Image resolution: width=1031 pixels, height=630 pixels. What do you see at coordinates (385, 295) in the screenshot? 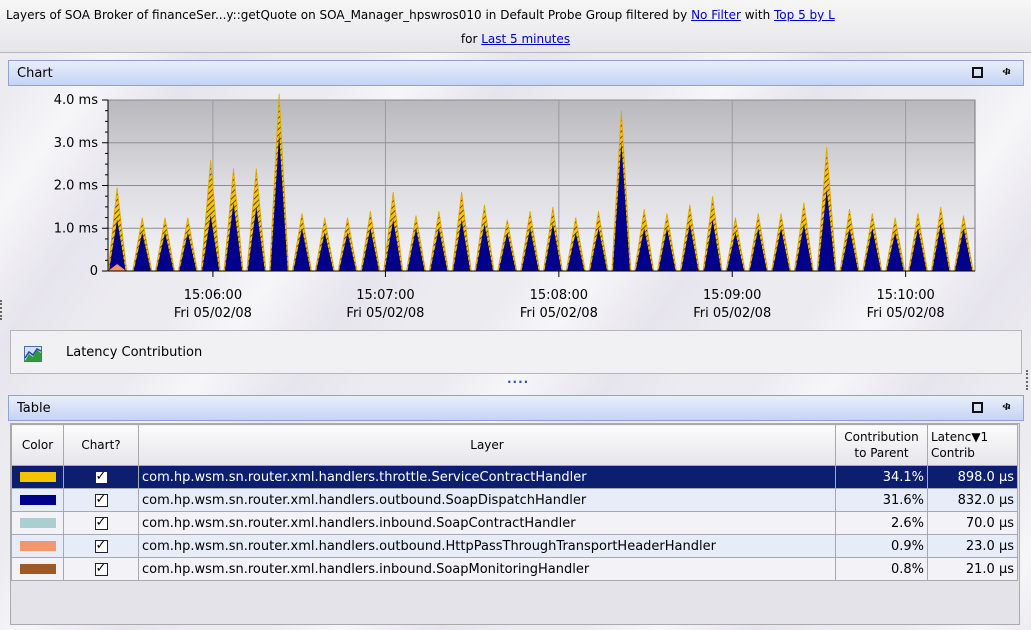
I see `x-tick-time-label: 15:07:00` at bounding box center [385, 295].